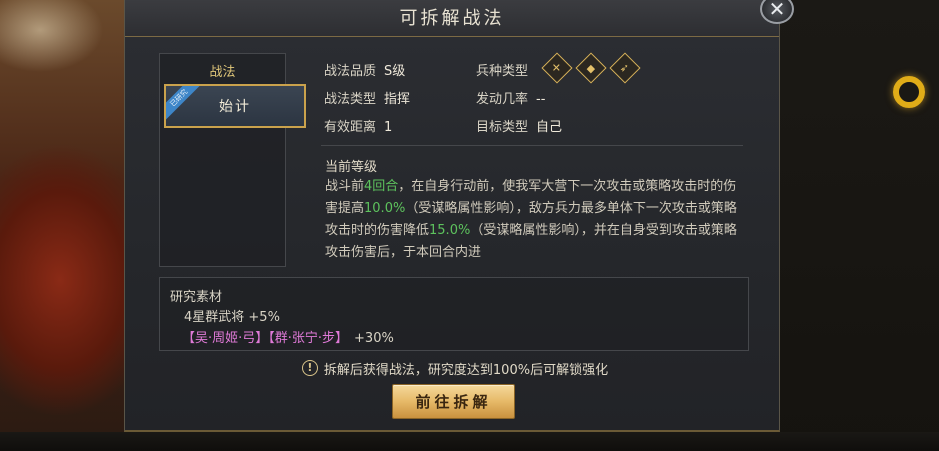 The image size is (939, 451). Describe the element at coordinates (397, 99) in the screenshot. I see `type-value: 指挥` at that location.